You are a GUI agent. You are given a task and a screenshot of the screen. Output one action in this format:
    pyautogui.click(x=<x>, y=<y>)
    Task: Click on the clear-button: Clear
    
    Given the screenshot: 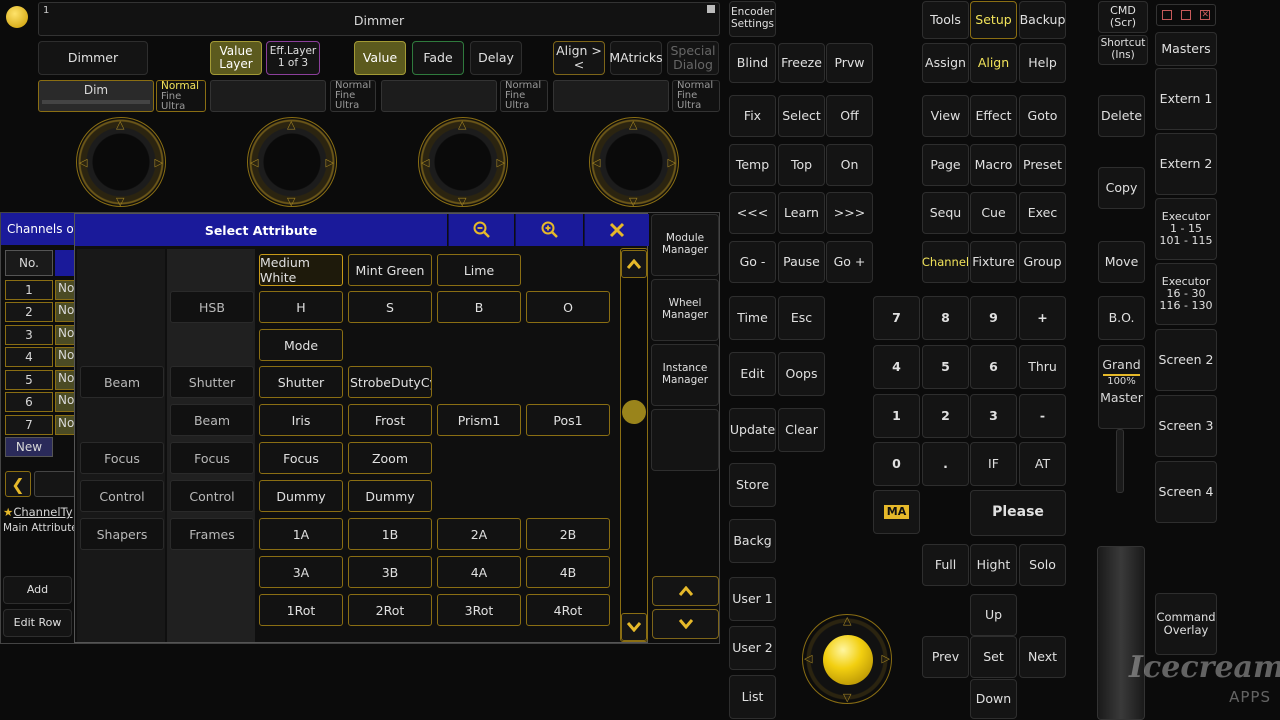 What is the action you would take?
    pyautogui.click(x=801, y=430)
    